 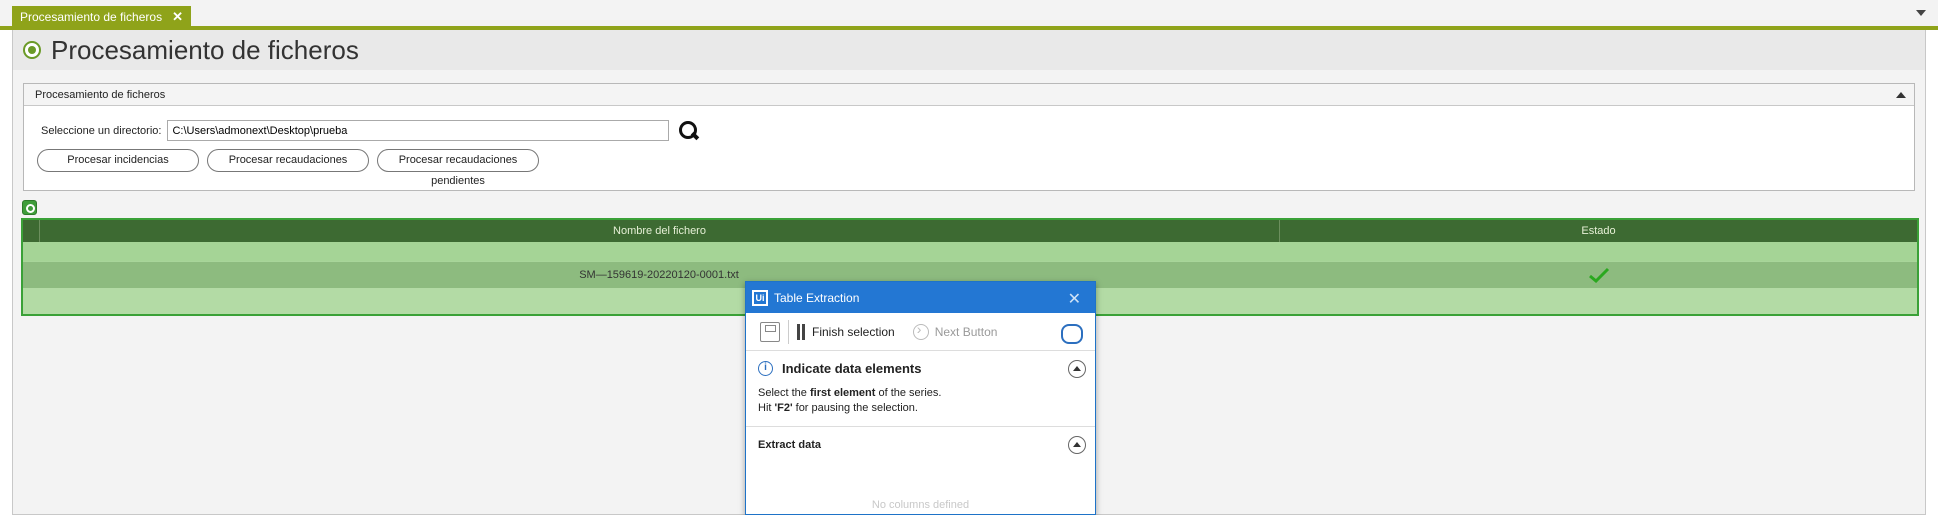 I want to click on directory-row: Seleccione un directorio:, so click(x=370, y=130).